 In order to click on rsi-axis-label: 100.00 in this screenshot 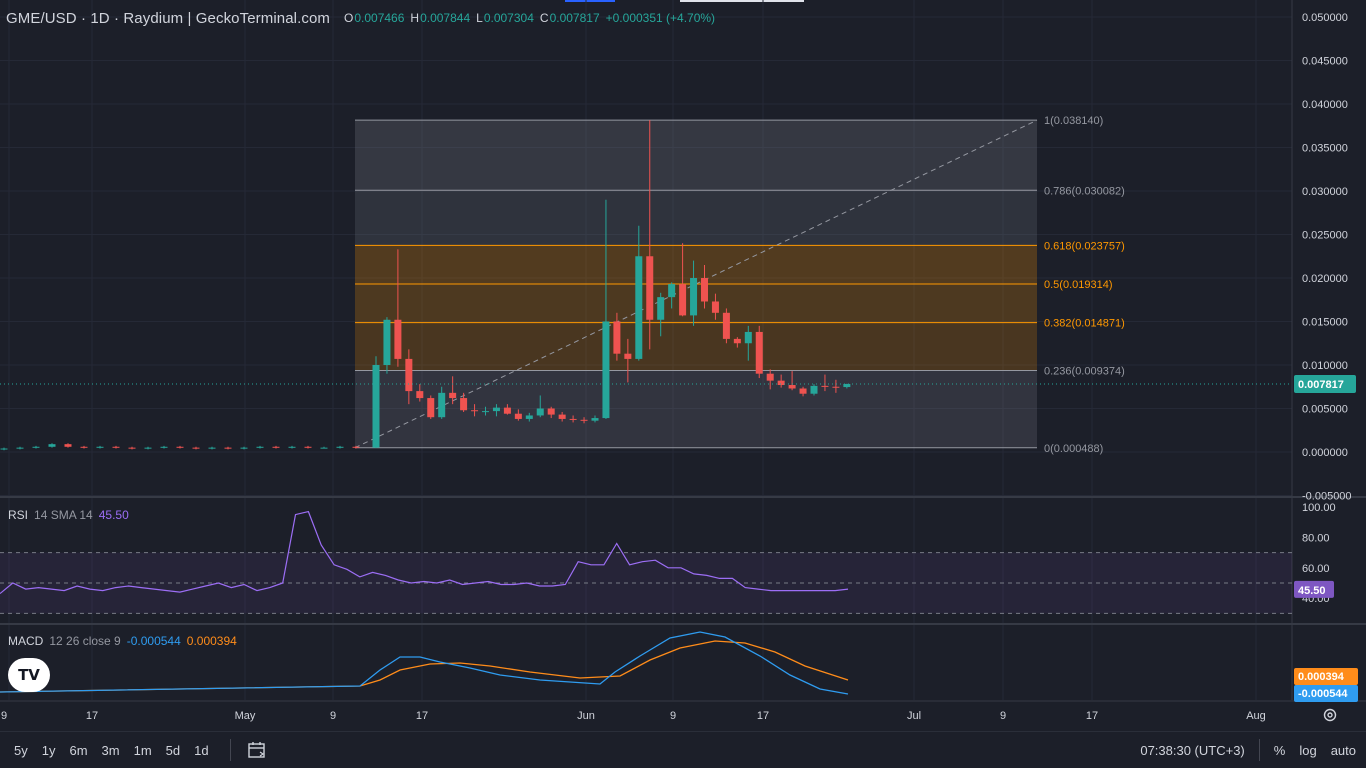, I will do `click(1319, 508)`.